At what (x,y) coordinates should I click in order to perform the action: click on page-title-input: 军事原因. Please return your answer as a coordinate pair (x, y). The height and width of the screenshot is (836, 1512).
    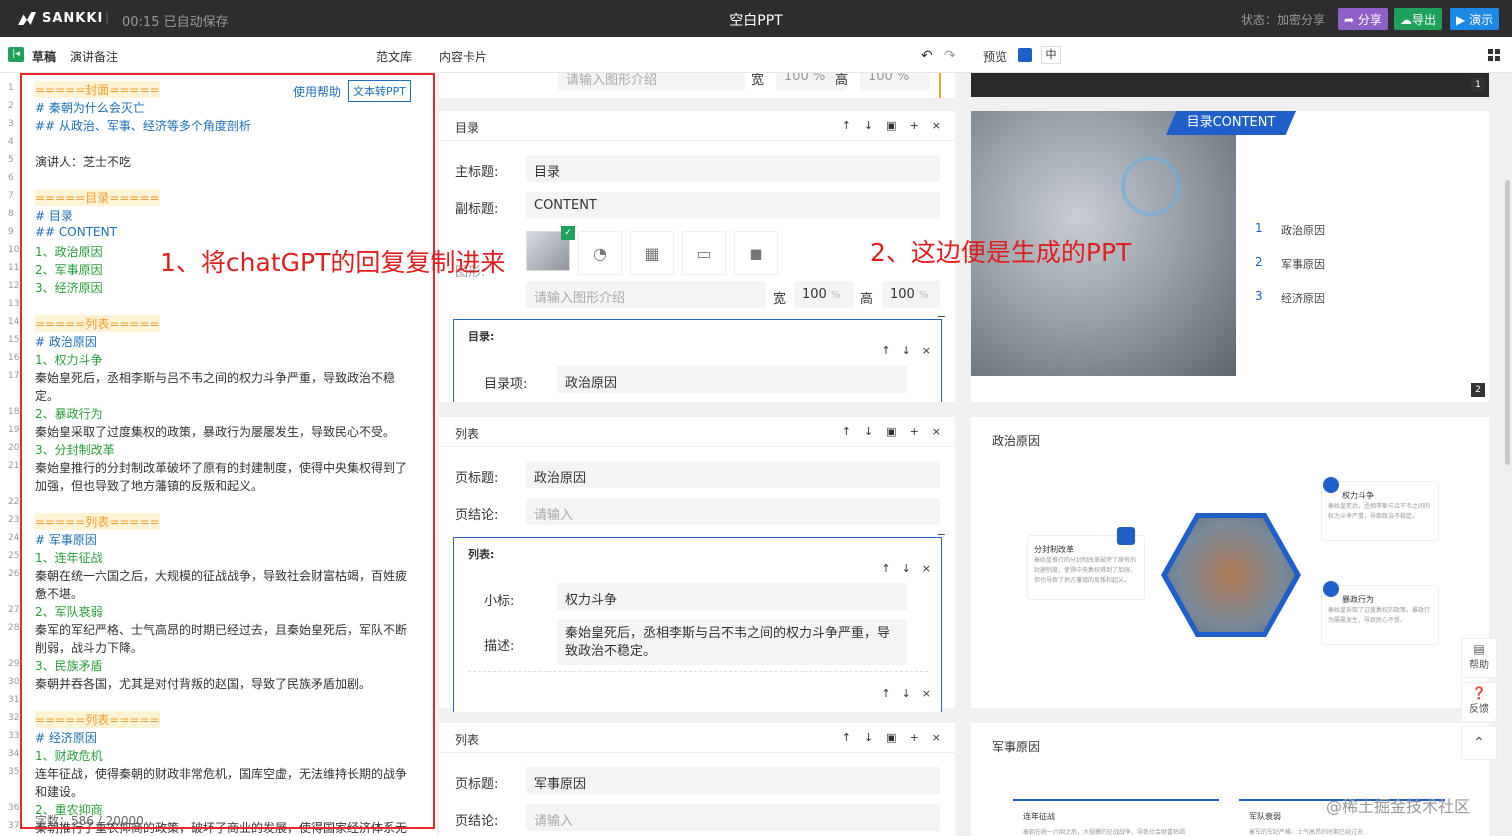
    Looking at the image, I should click on (733, 780).